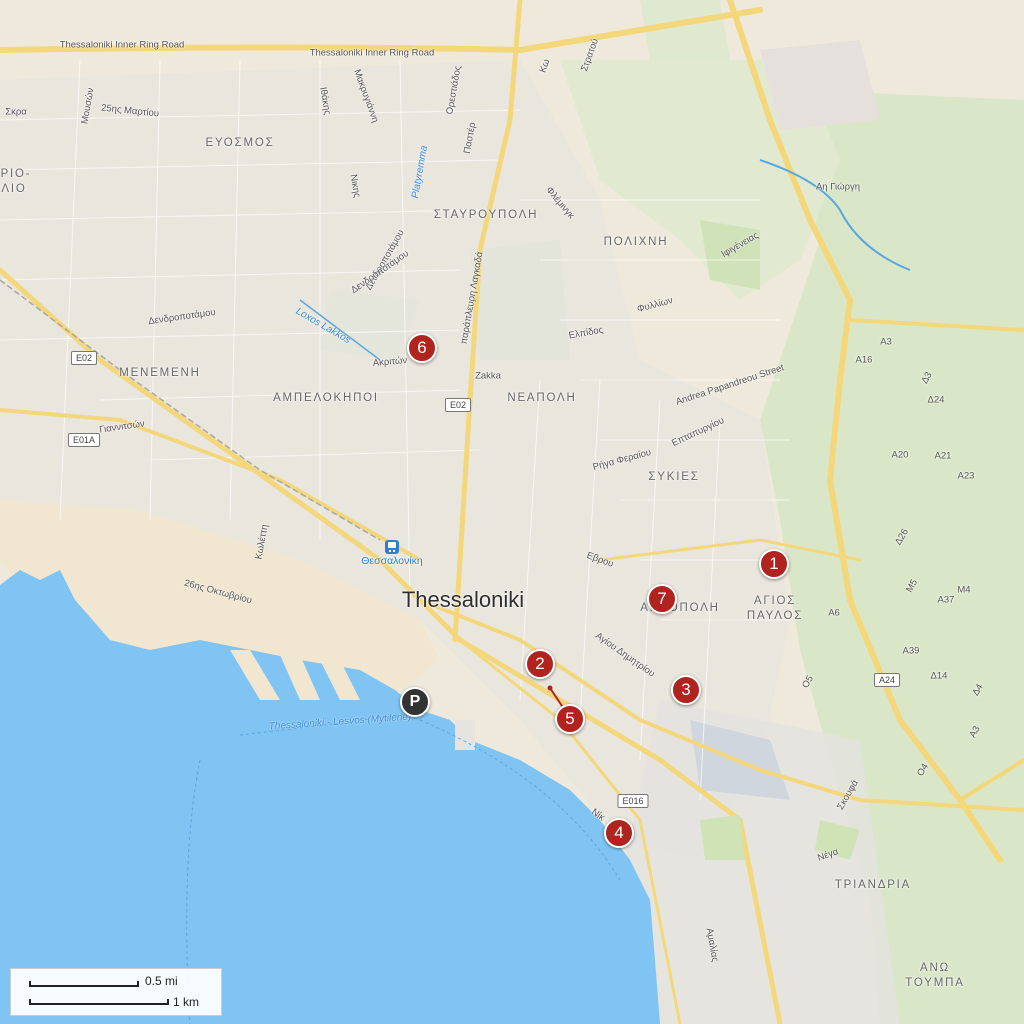 This screenshot has height=1024, width=1024. Describe the element at coordinates (161, 981) in the screenshot. I see `scale-imperial-label: 0.5 mi` at that location.